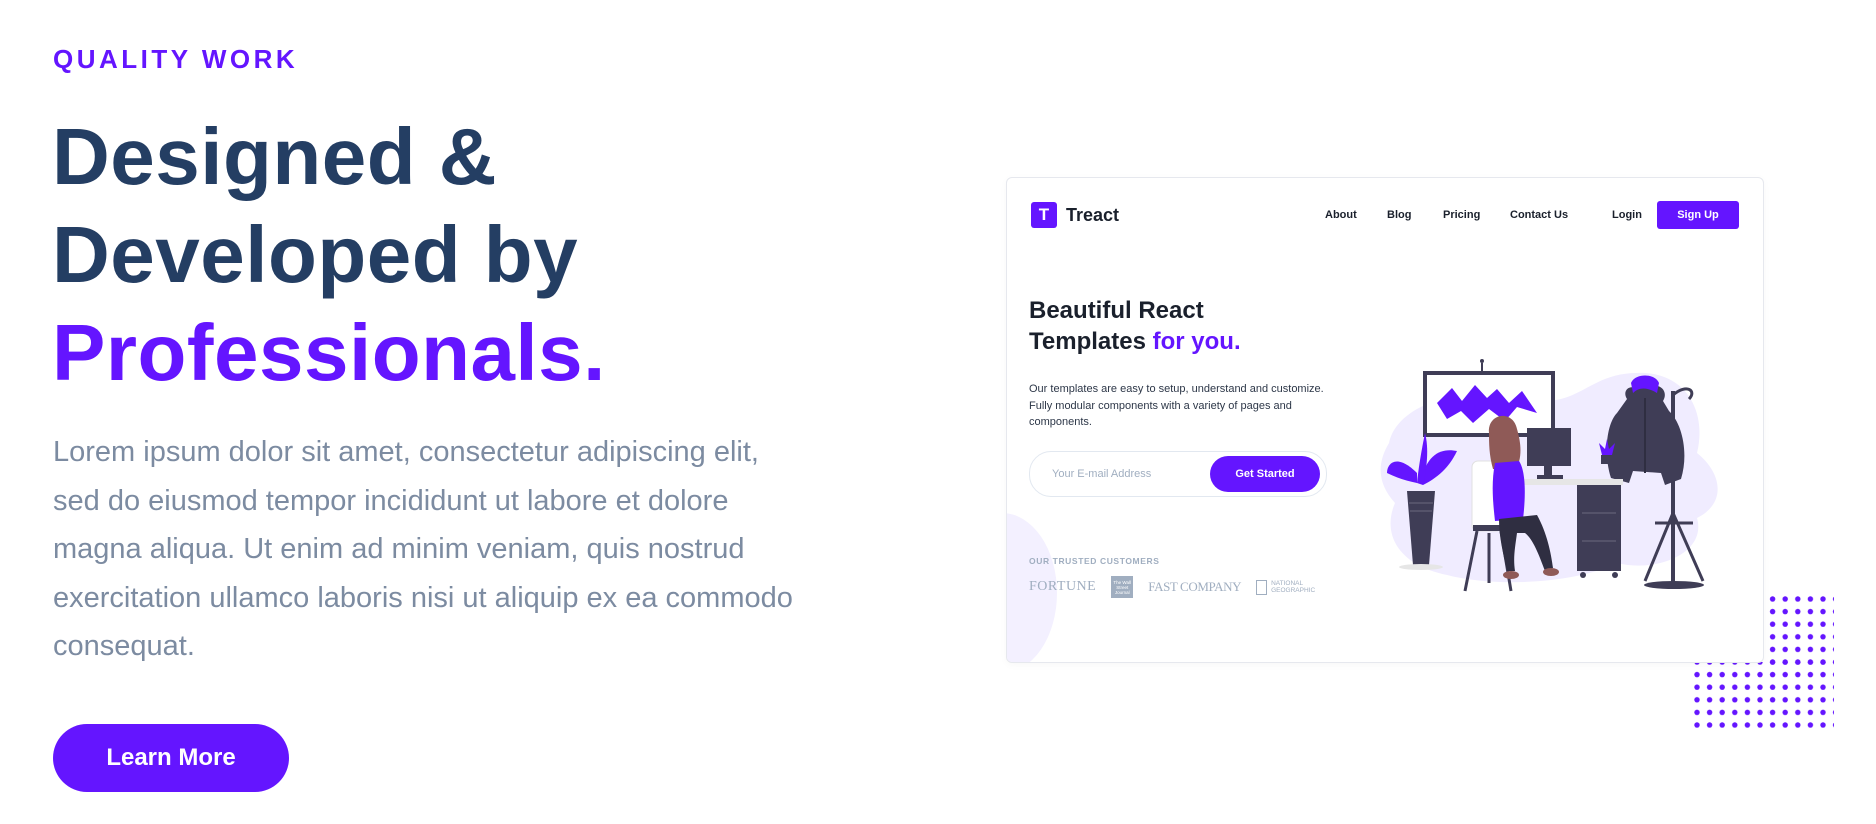  Describe the element at coordinates (1135, 326) in the screenshot. I see `preview-title: Beautiful React Templates for you.` at that location.